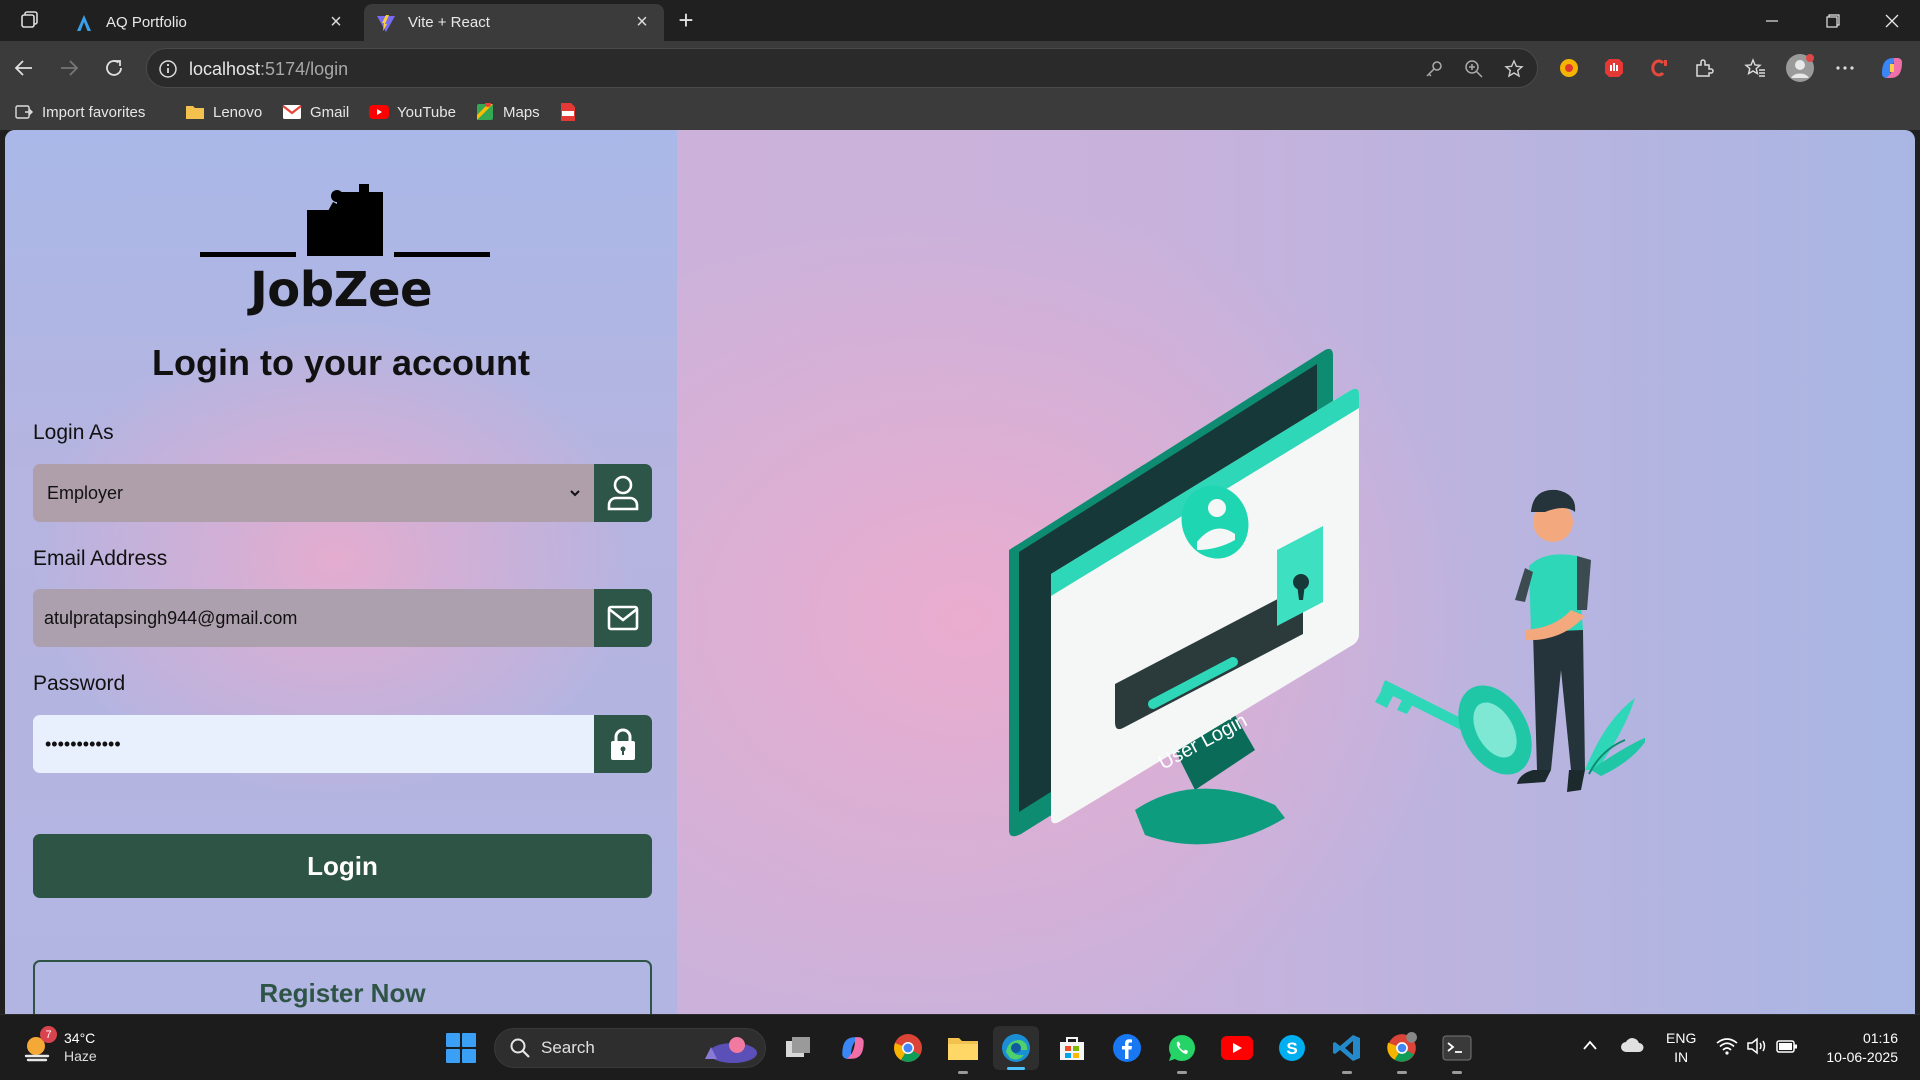 This screenshot has height=1080, width=1920. I want to click on c-extension-icon, so click(1659, 68).